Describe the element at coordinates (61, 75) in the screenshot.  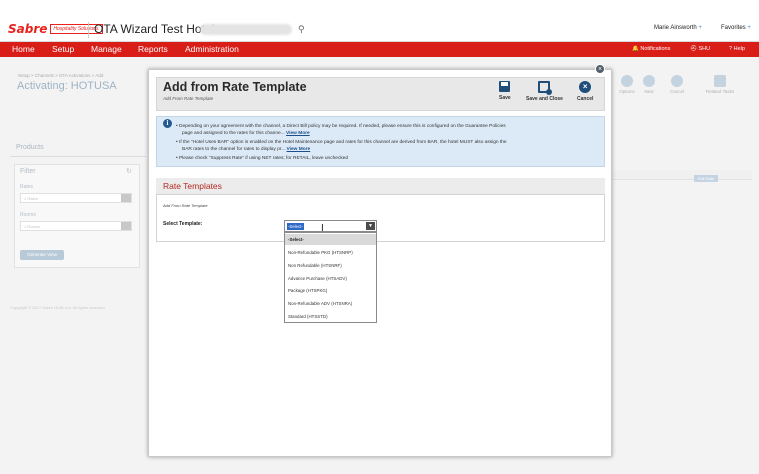
I see `breadcrumb: Setup > Channels > OTA Activations > Add` at that location.